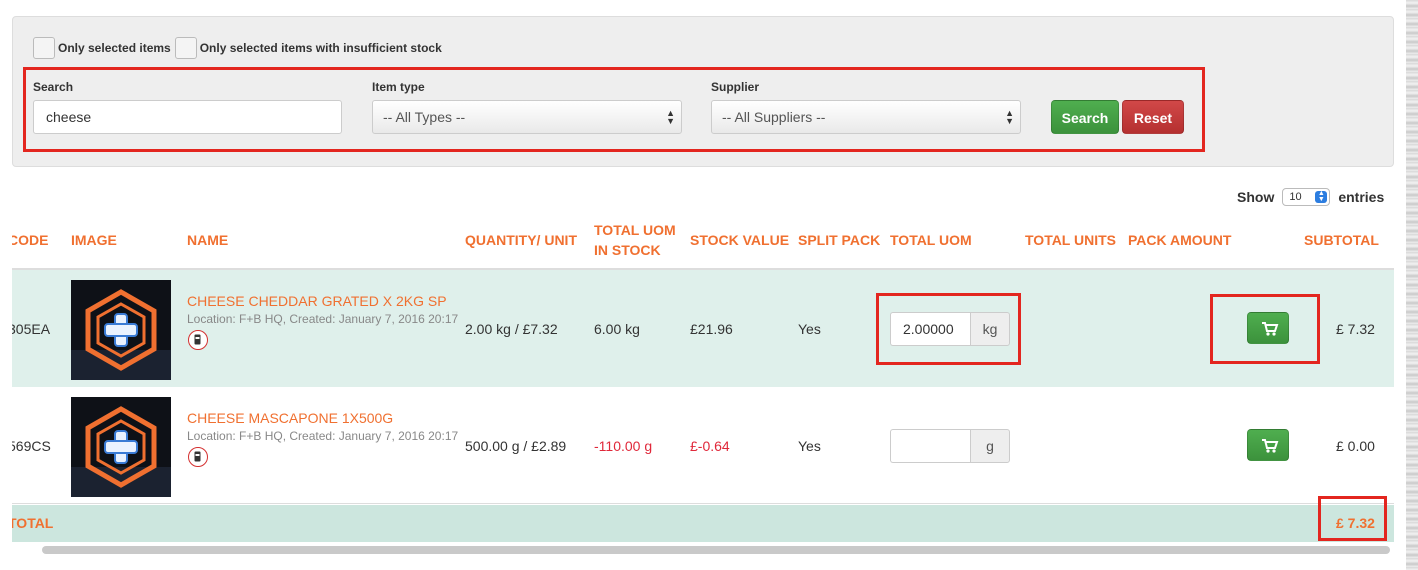  What do you see at coordinates (31, 446) in the screenshot?
I see `item-code: 569CS` at bounding box center [31, 446].